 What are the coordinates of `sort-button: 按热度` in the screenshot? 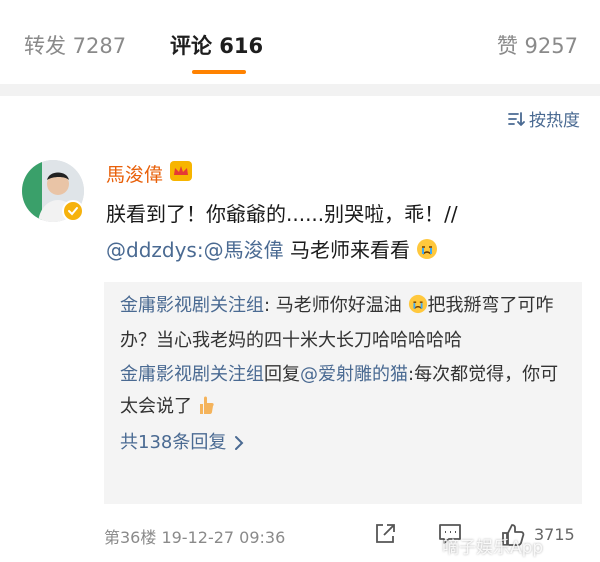 It's located at (543, 118).